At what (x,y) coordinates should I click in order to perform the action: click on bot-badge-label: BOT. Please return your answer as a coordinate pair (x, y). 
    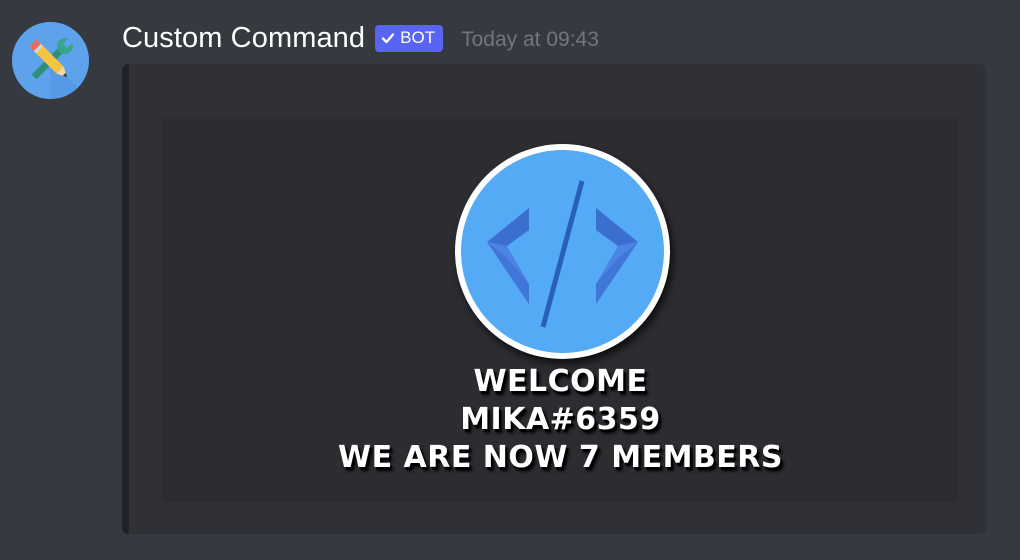
    Looking at the image, I should click on (418, 37).